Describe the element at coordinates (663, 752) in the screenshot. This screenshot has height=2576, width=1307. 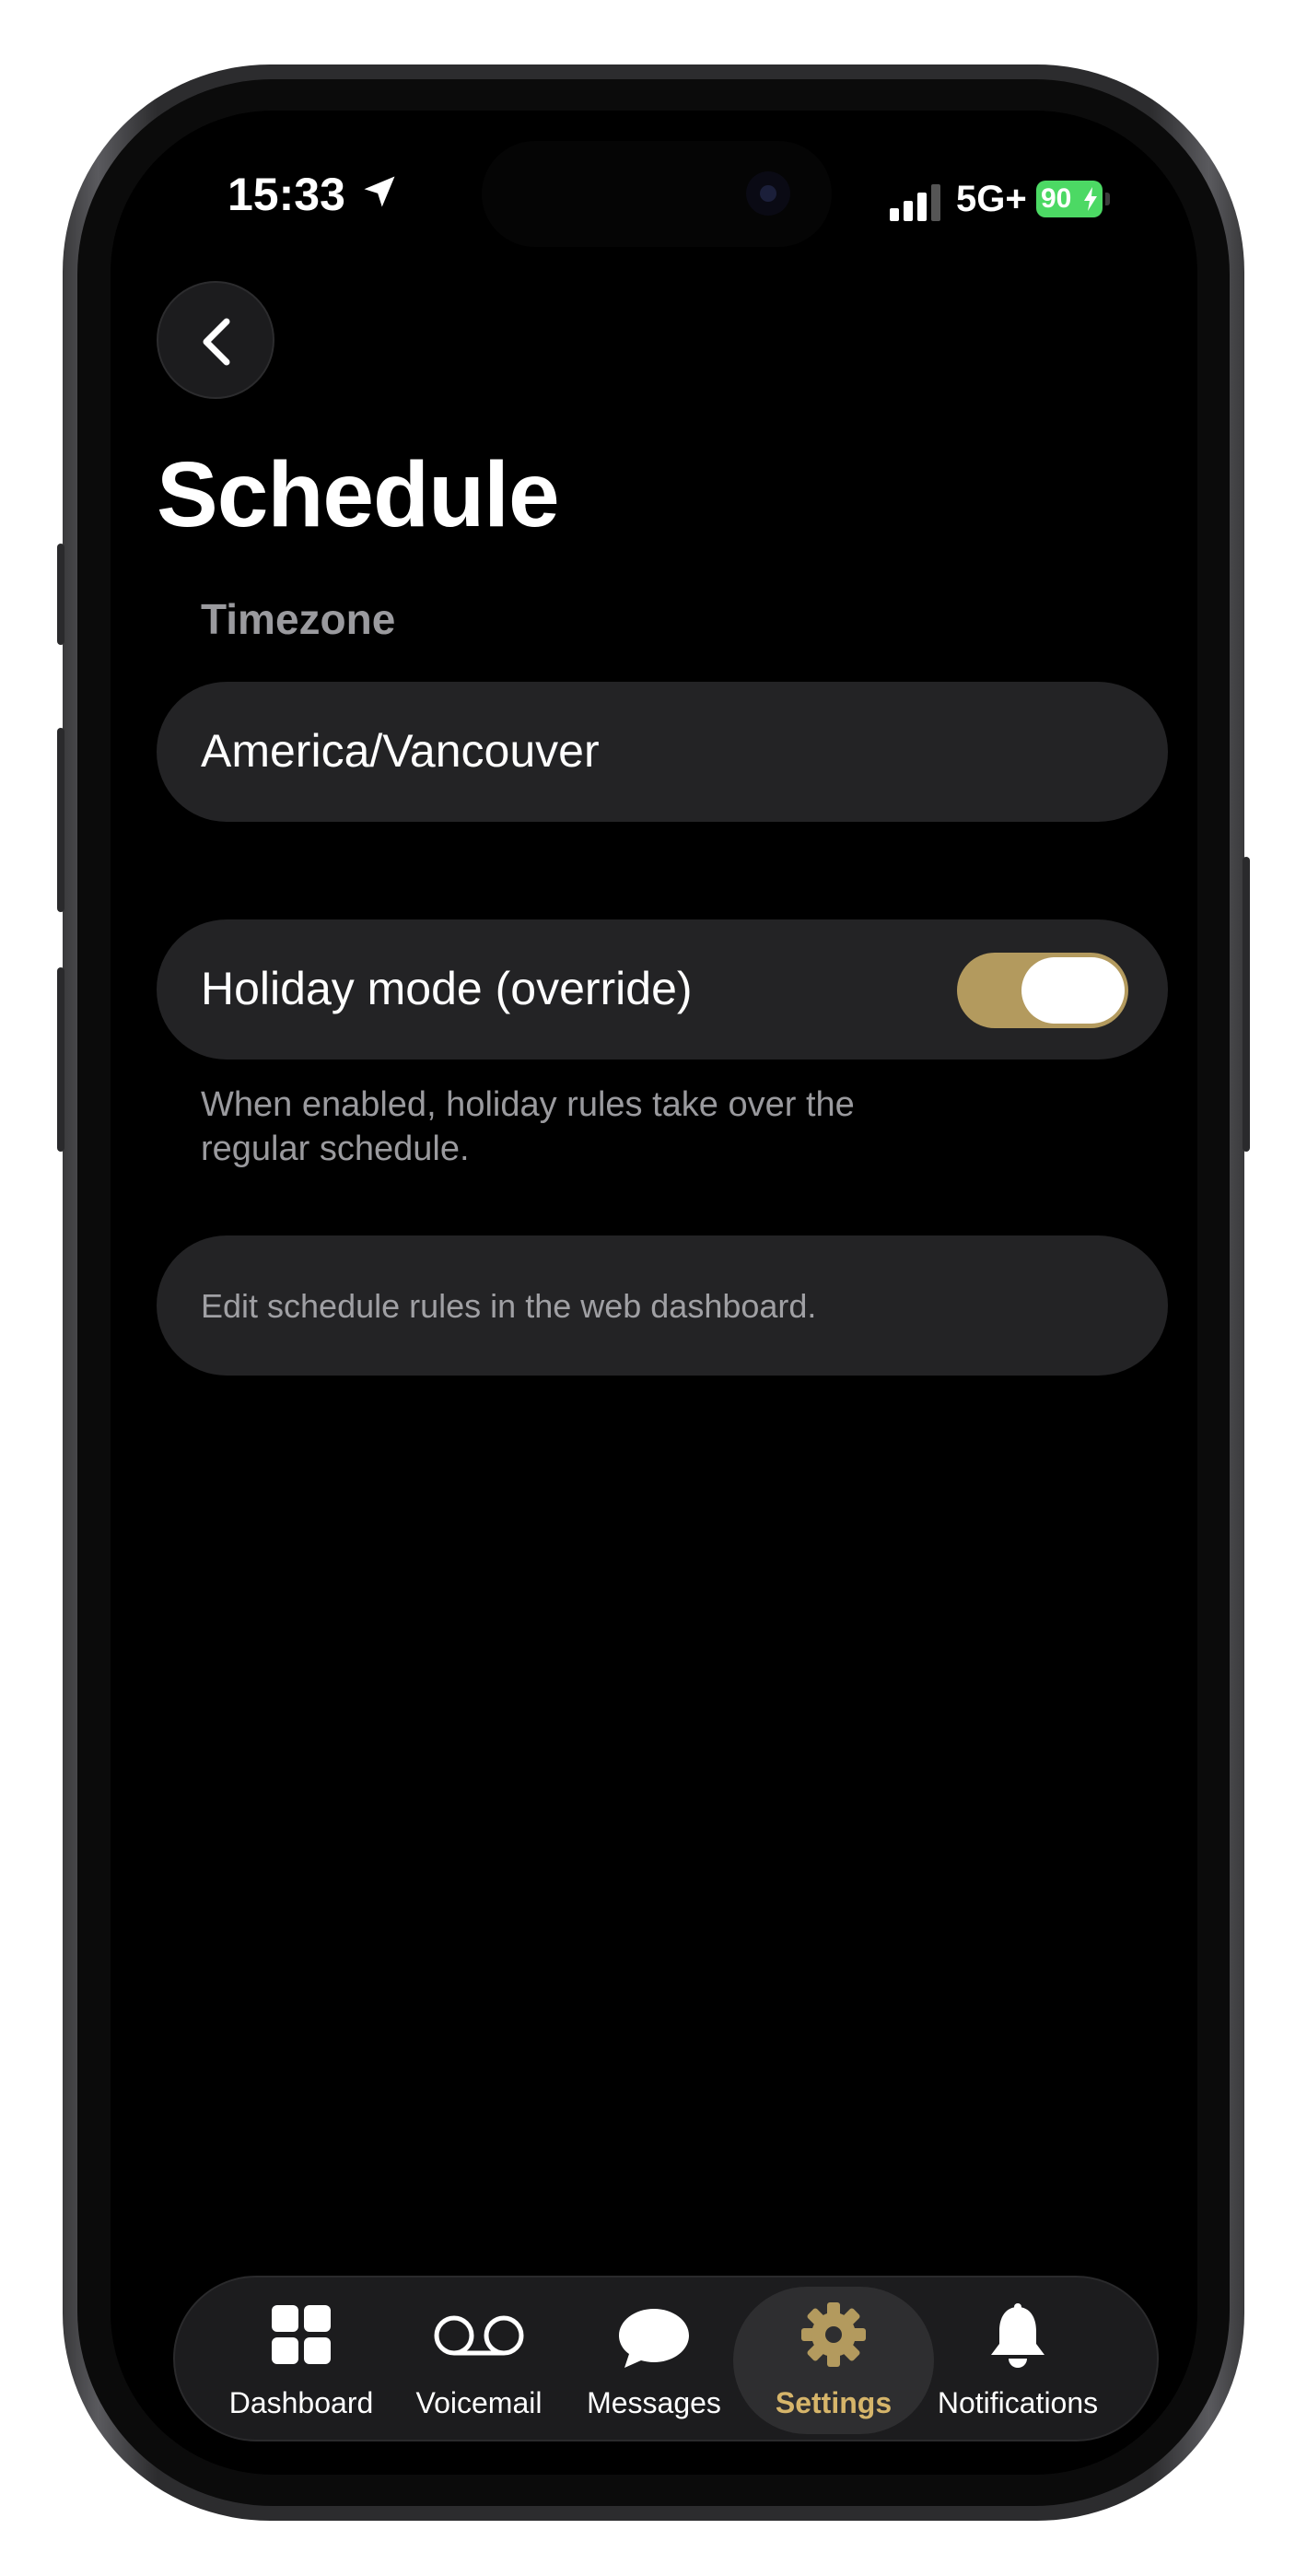
I see `timezone-field: America/Vancouver` at that location.